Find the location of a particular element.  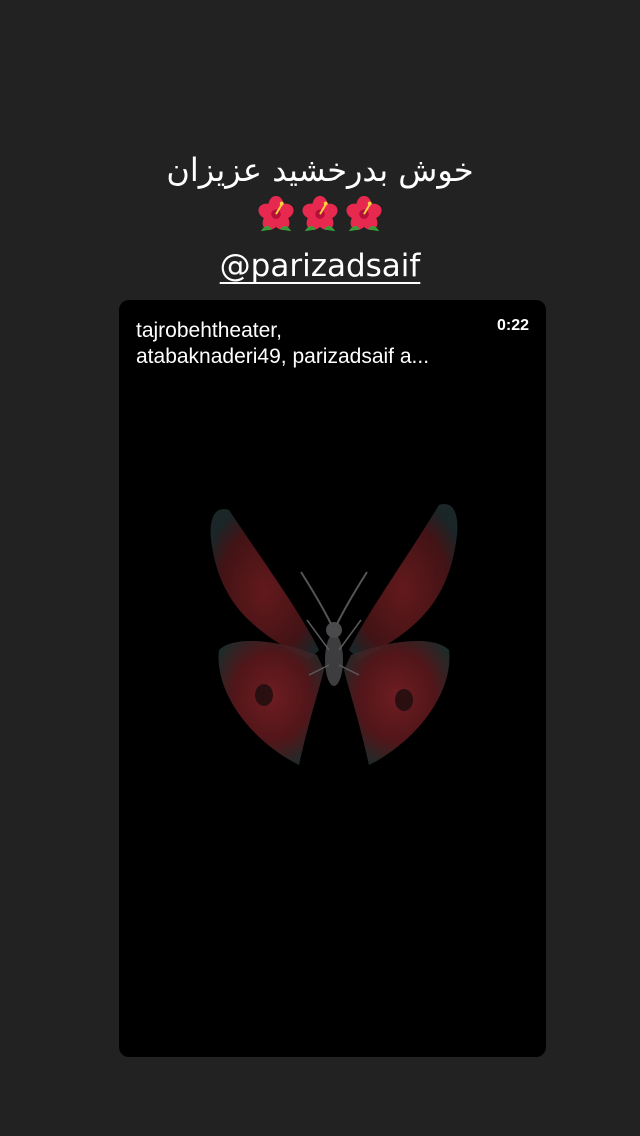

left-upper-wing is located at coordinates (264, 584).